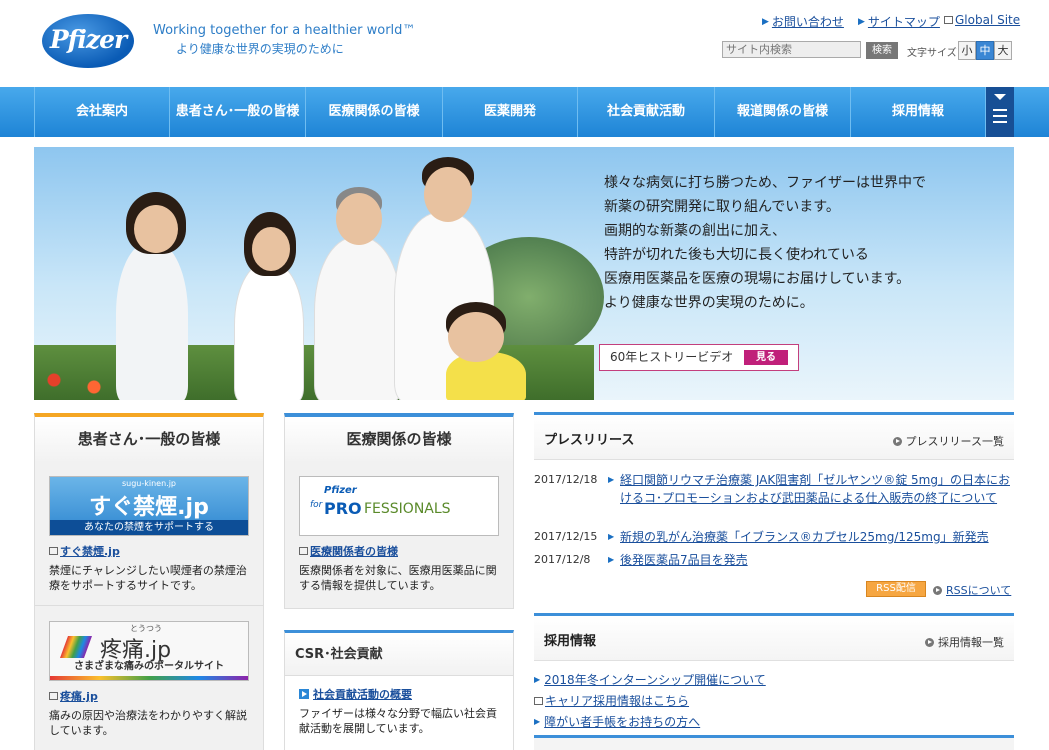  I want to click on font-size-label: 文字サイズ, so click(932, 53).